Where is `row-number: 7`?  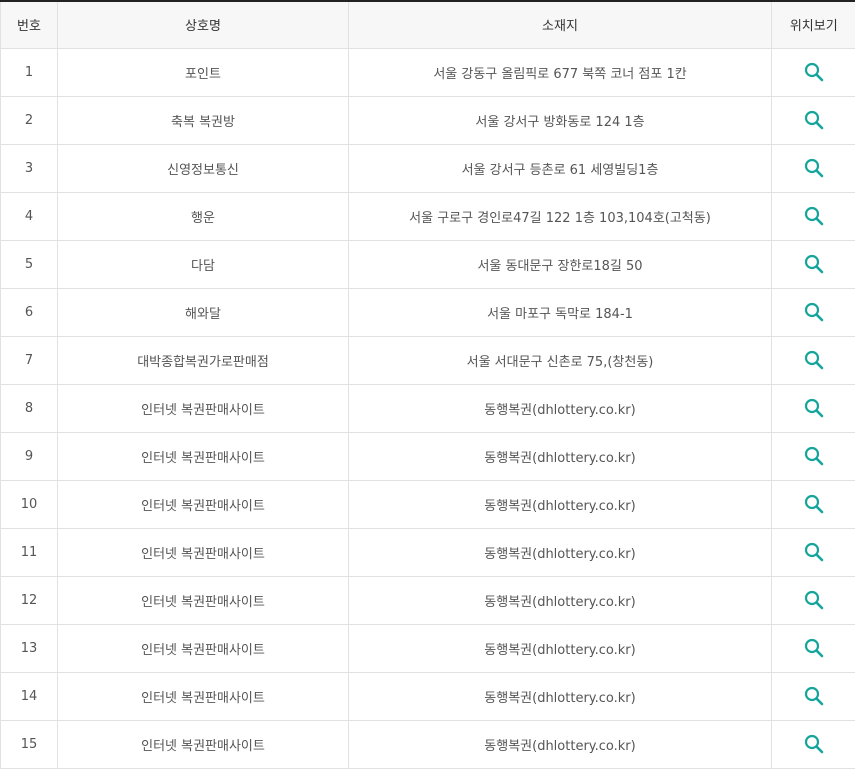
row-number: 7 is located at coordinates (29, 360).